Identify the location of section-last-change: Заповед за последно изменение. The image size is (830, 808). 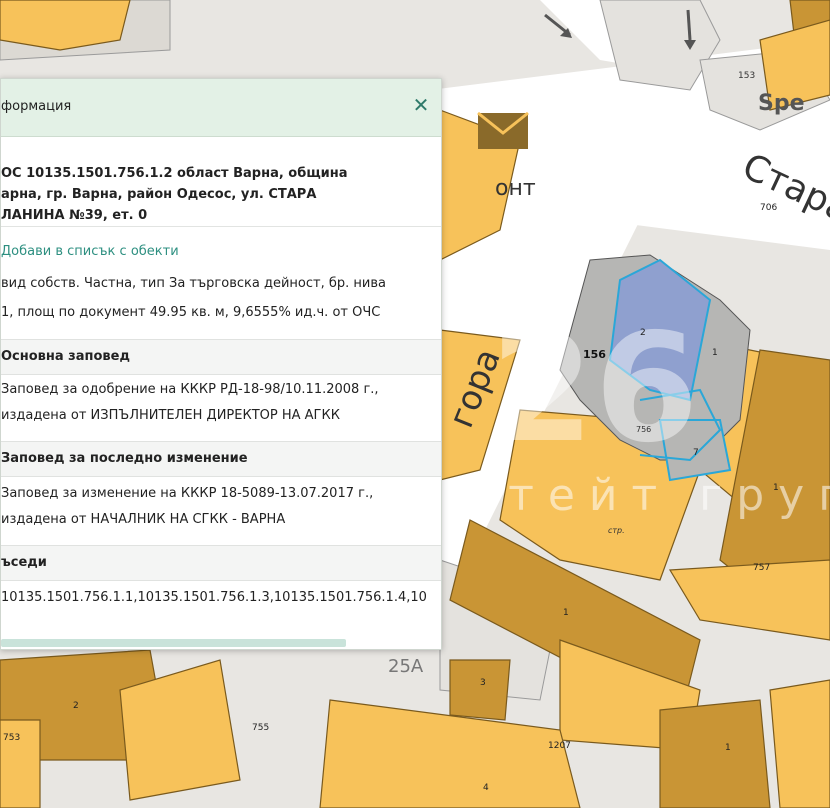
(221, 459).